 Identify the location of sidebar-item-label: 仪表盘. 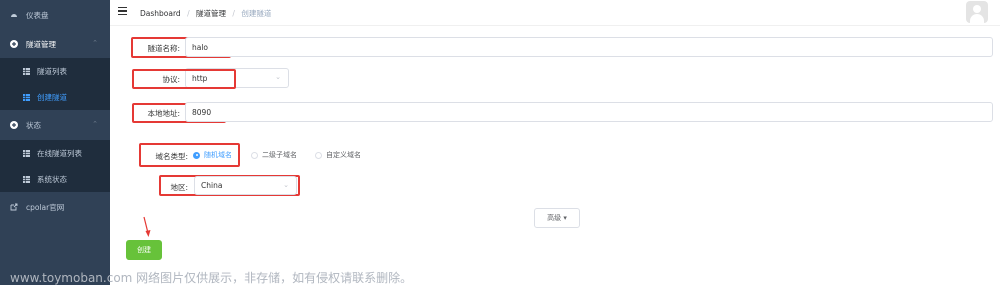
(37, 15).